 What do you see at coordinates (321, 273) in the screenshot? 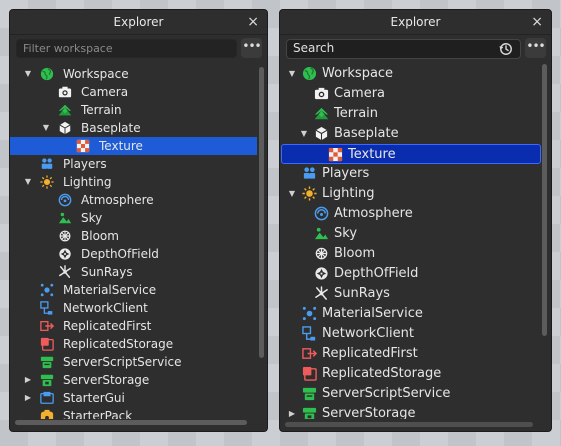
I see `depth-of-field-icon` at bounding box center [321, 273].